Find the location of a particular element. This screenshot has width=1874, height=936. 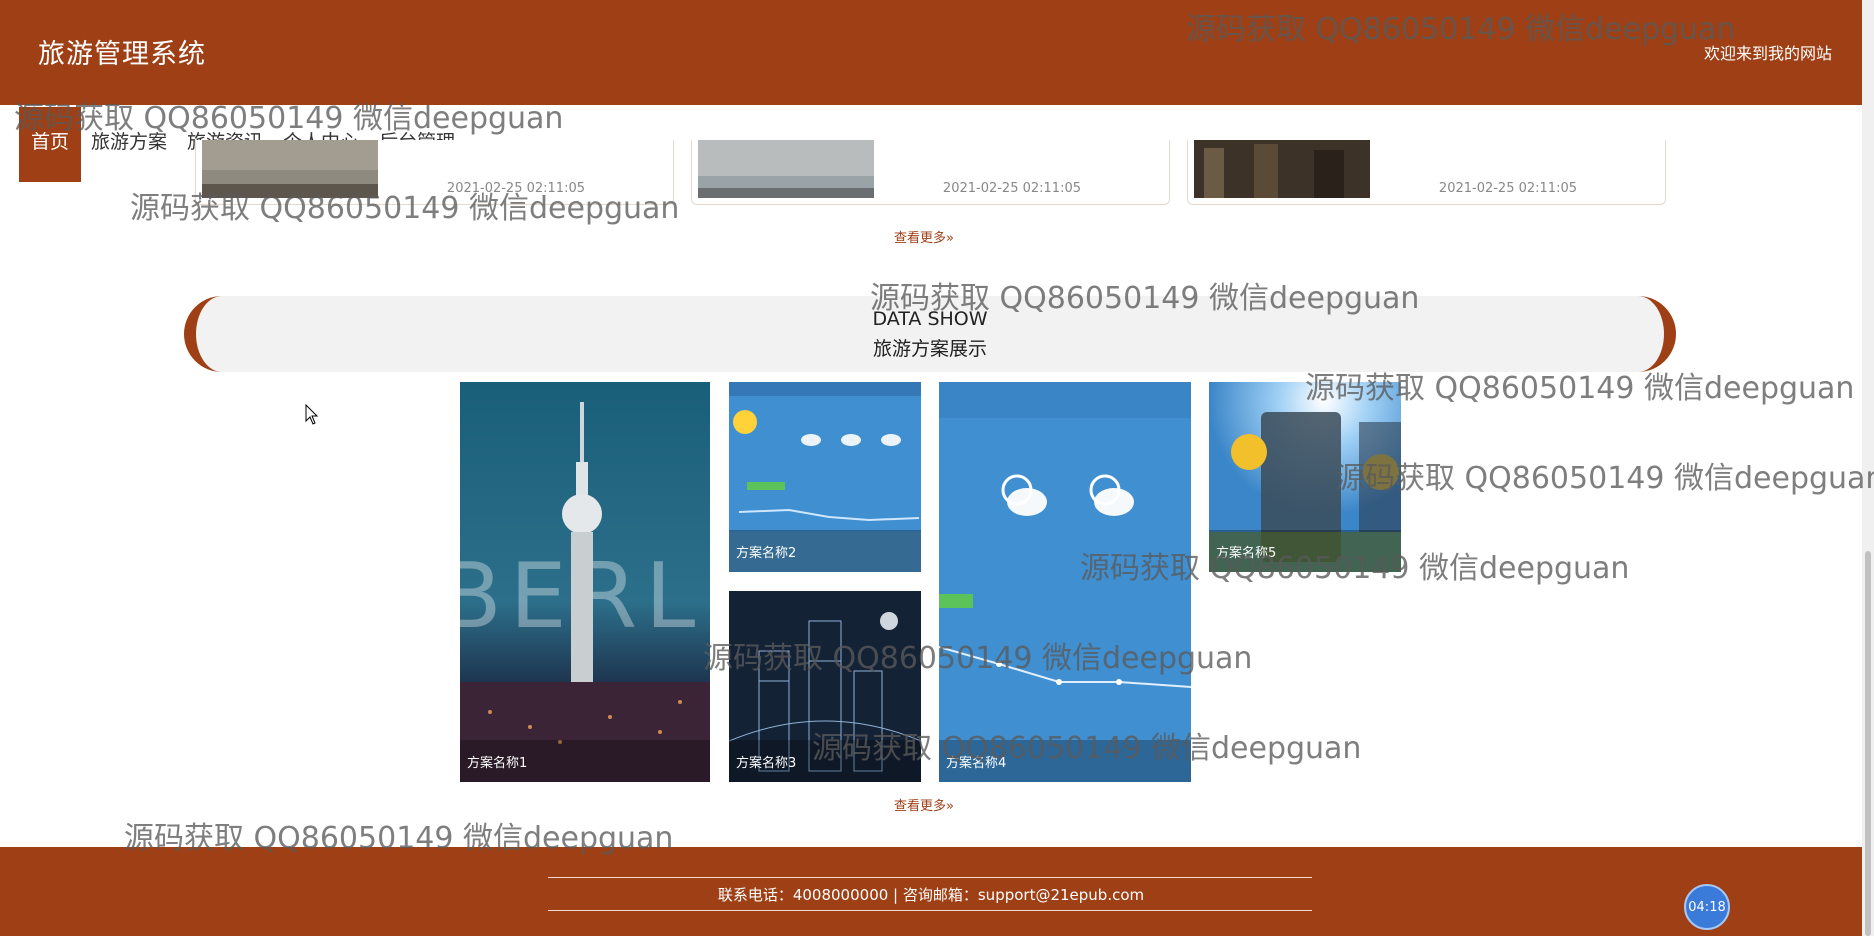

mouse-cursor-icon is located at coordinates (312, 416).